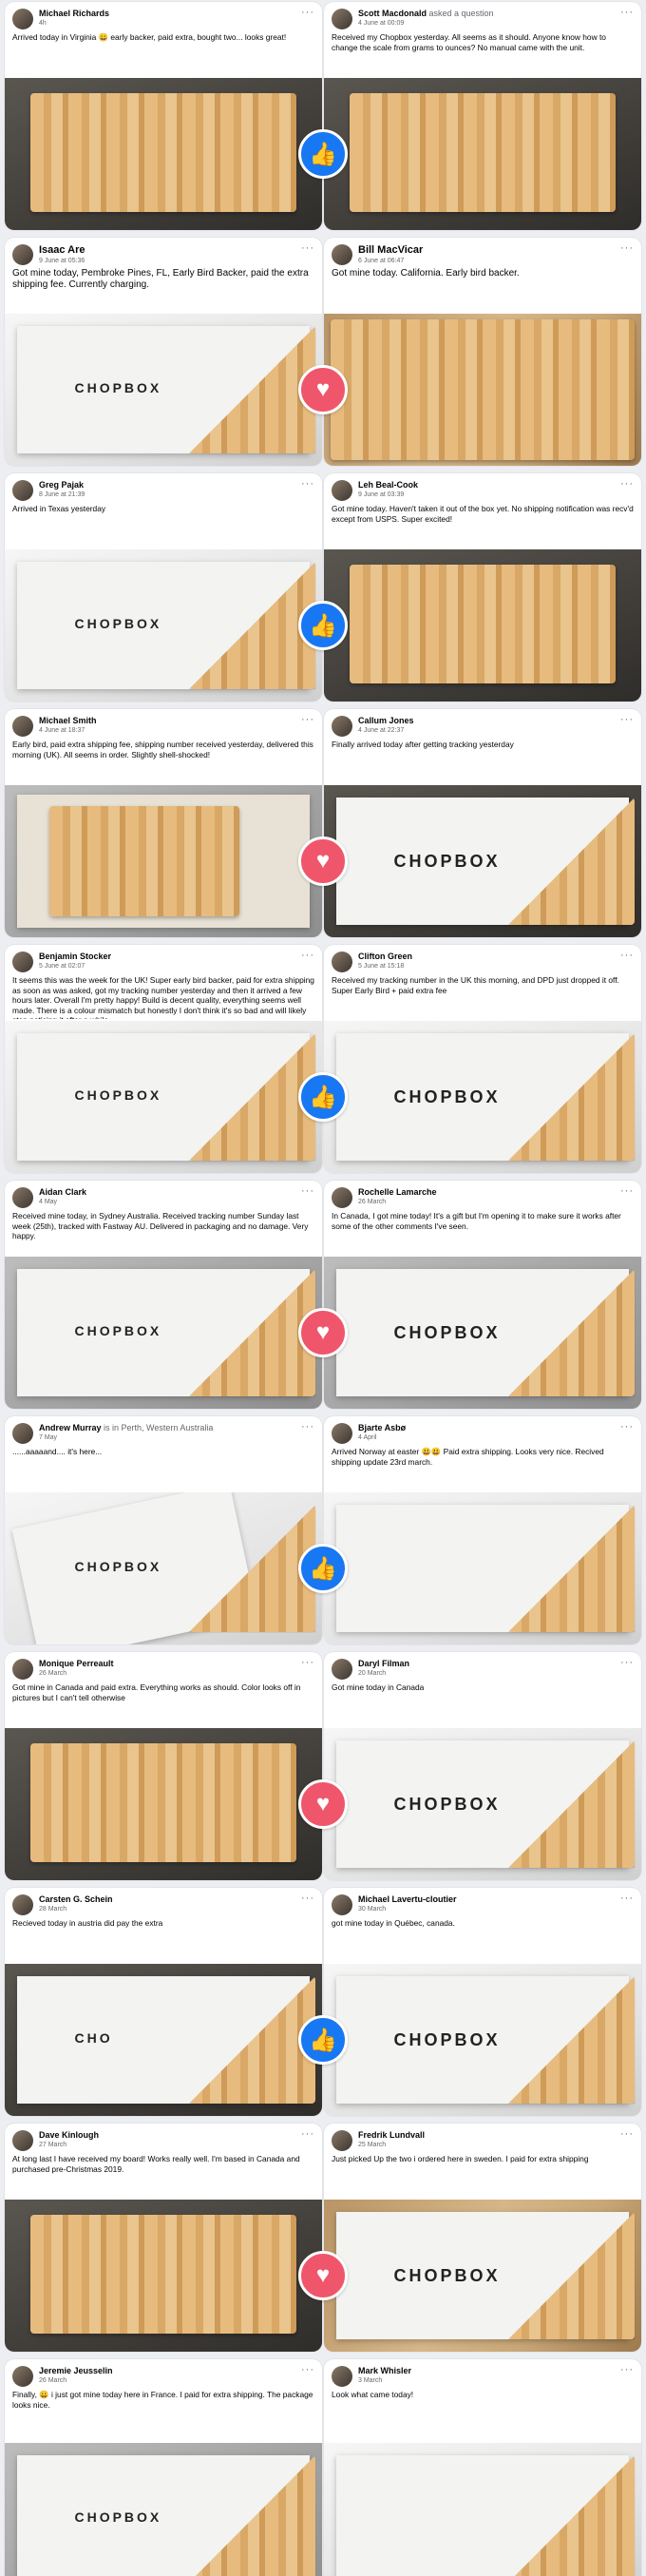 This screenshot has width=646, height=2576. I want to click on author-name: Michael Smith, so click(68, 720).